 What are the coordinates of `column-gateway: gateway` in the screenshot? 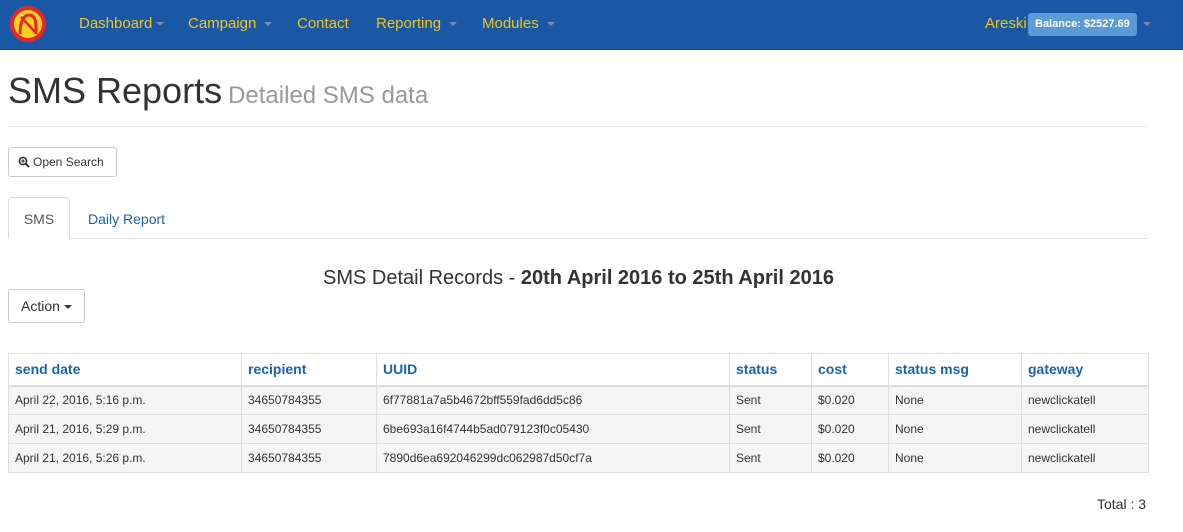 It's located at (1085, 370).